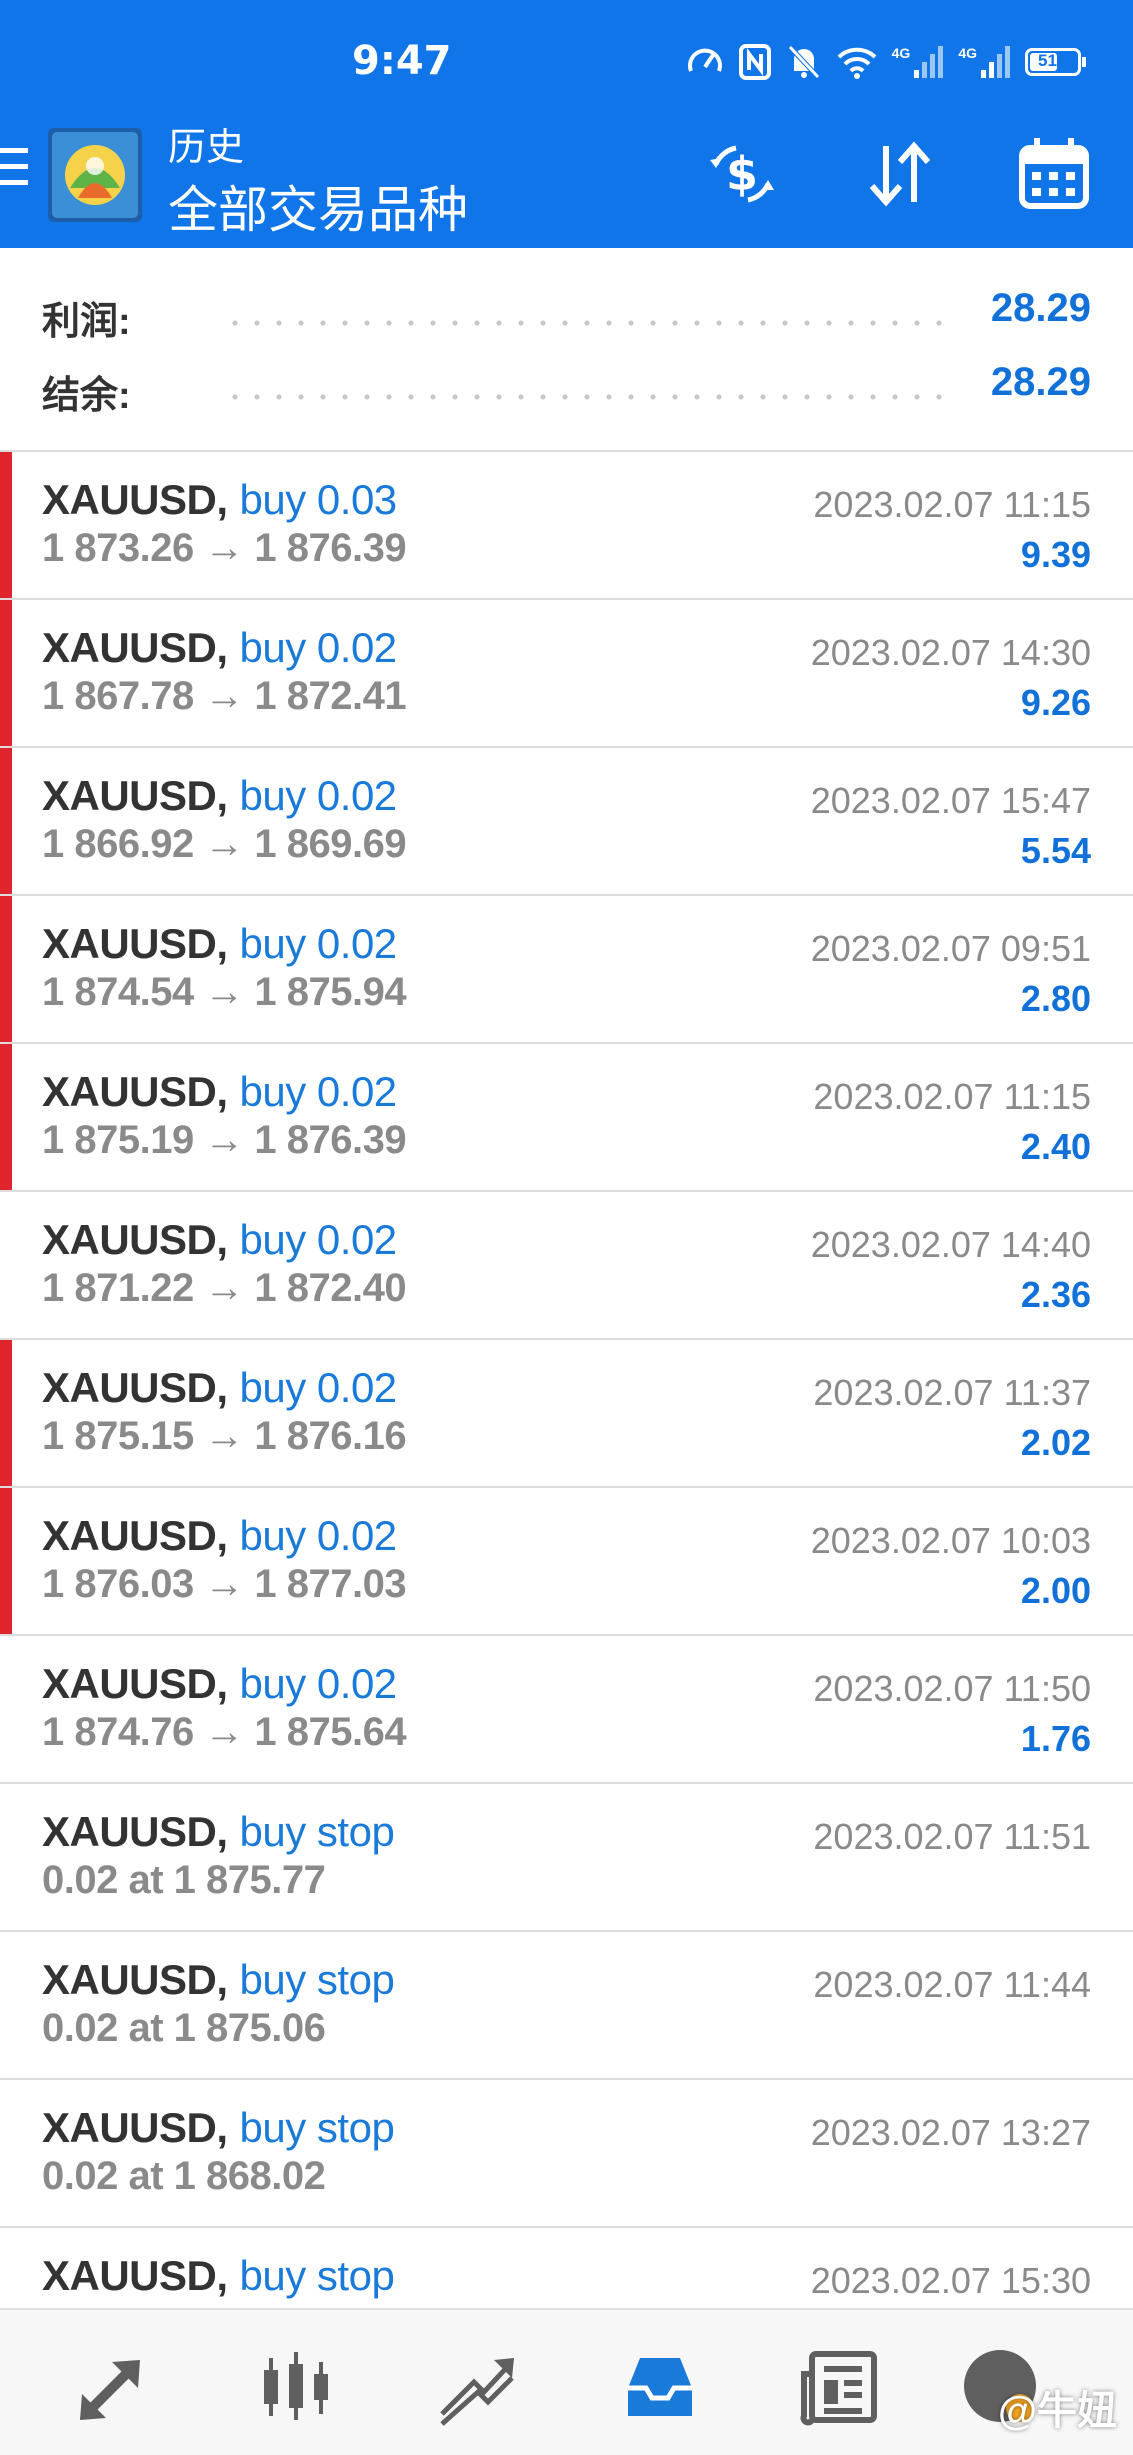 This screenshot has width=1133, height=2455. Describe the element at coordinates (296, 2386) in the screenshot. I see `chart-icon` at that location.